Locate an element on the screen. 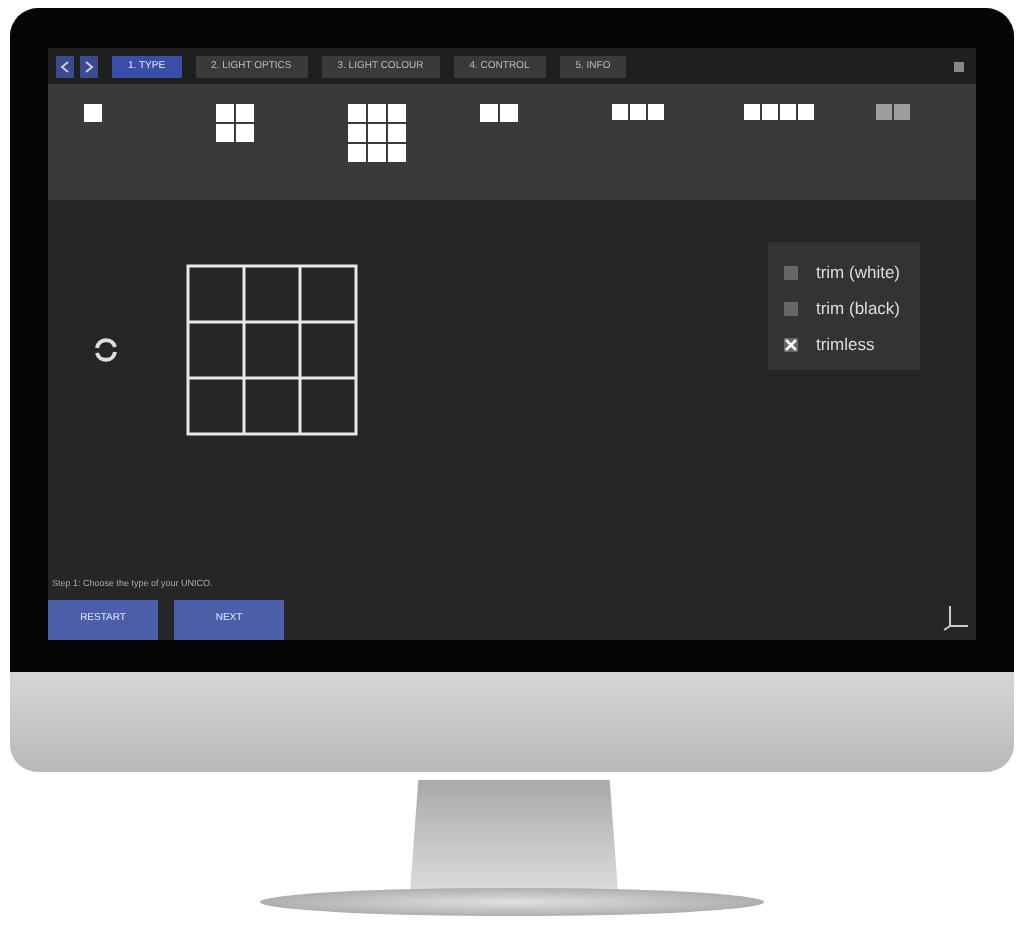 The width and height of the screenshot is (1024, 928). option-label: trim (white) is located at coordinates (857, 272).